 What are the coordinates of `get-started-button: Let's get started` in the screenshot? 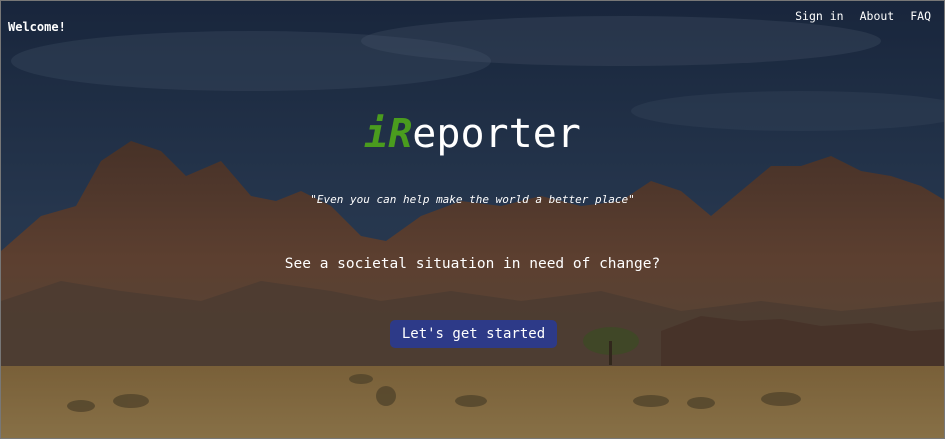 It's located at (473, 334).